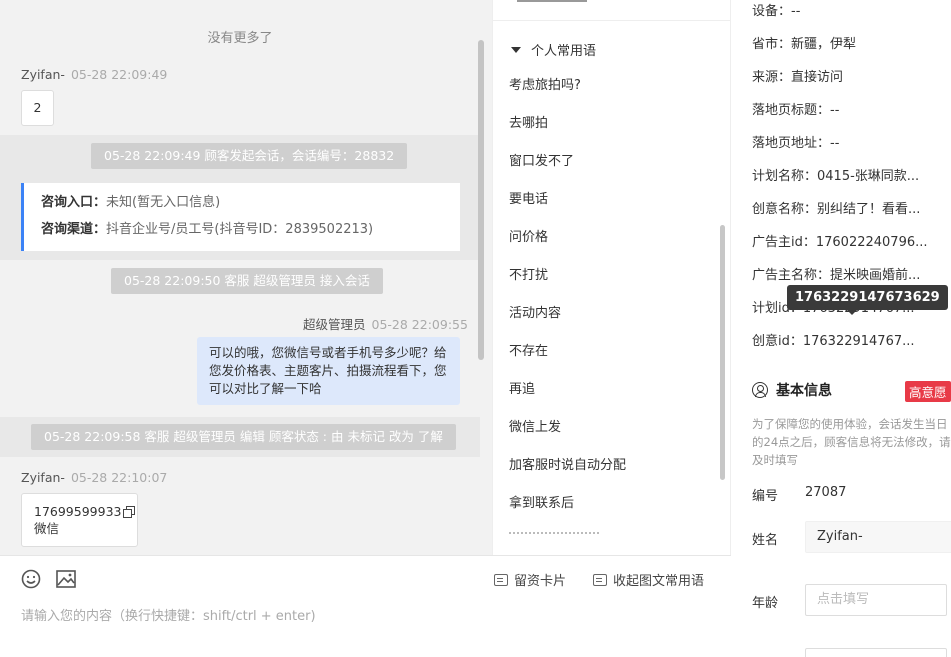 The height and width of the screenshot is (657, 951). What do you see at coordinates (535, 311) in the screenshot?
I see `phrase-item: 活动内容` at bounding box center [535, 311].